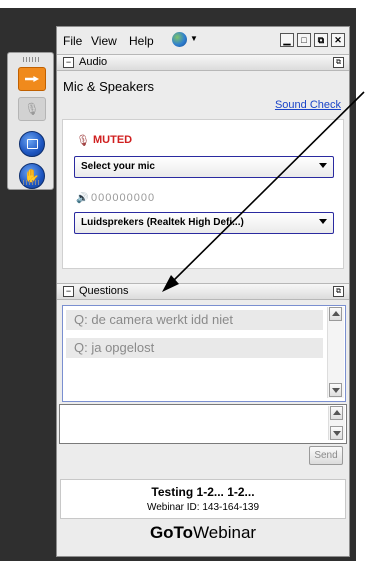 The width and height of the screenshot is (366, 564). What do you see at coordinates (82, 198) in the screenshot?
I see `speaker-icon: 🔊` at bounding box center [82, 198].